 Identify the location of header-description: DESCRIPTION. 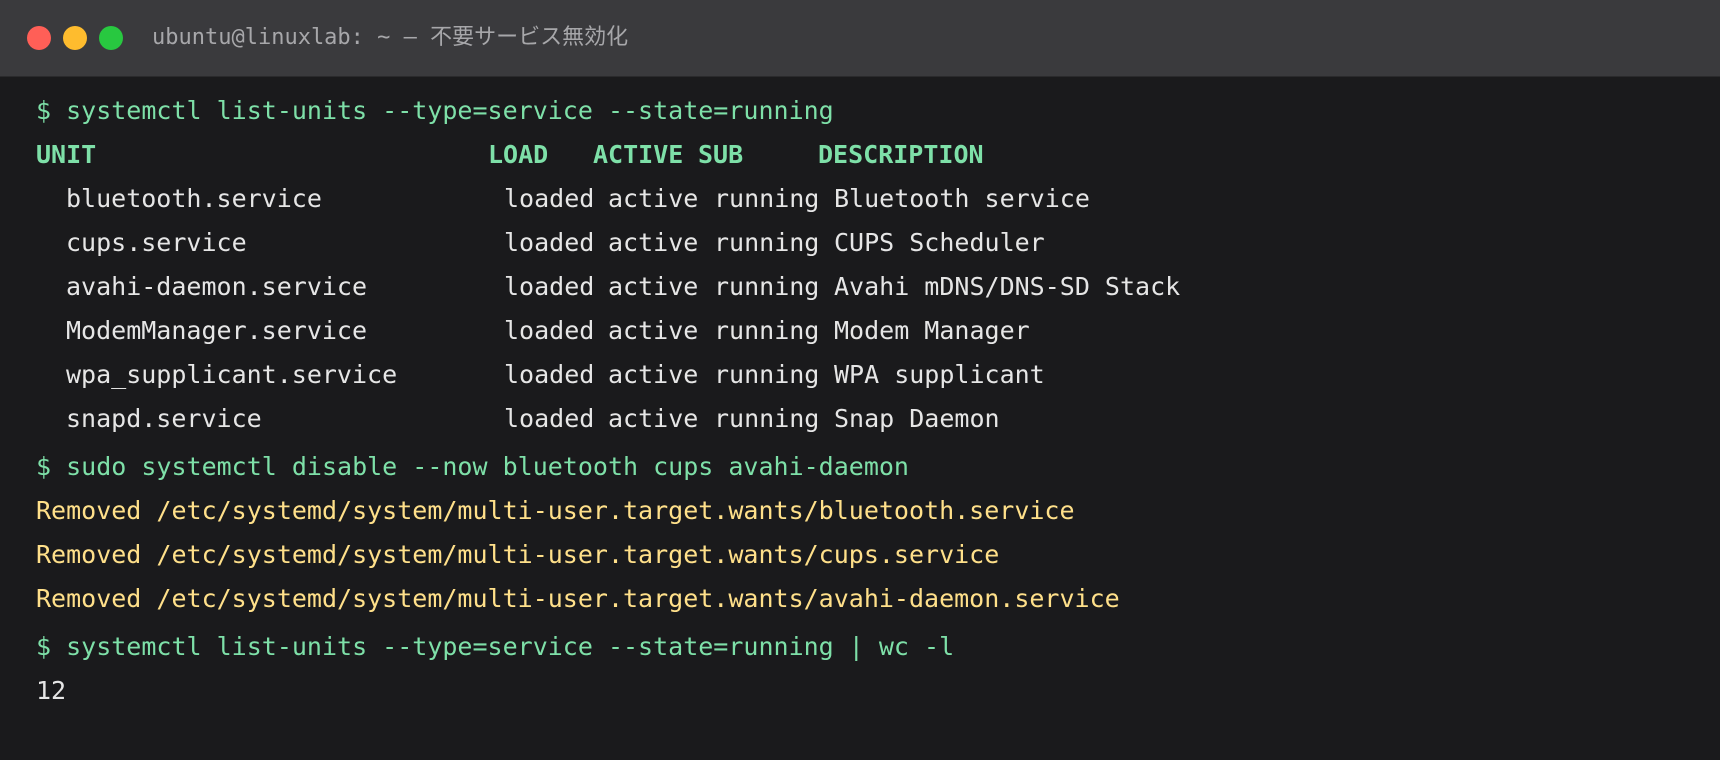
(901, 154).